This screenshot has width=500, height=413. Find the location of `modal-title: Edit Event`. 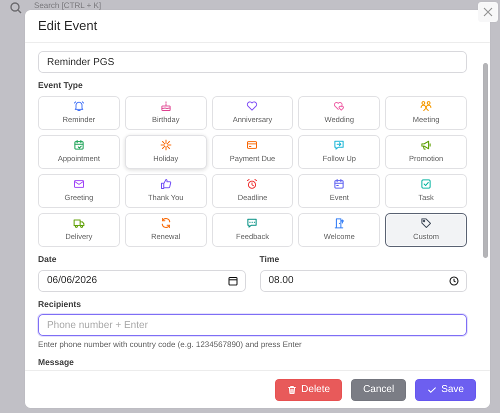

modal-title: Edit Event is located at coordinates (68, 26).